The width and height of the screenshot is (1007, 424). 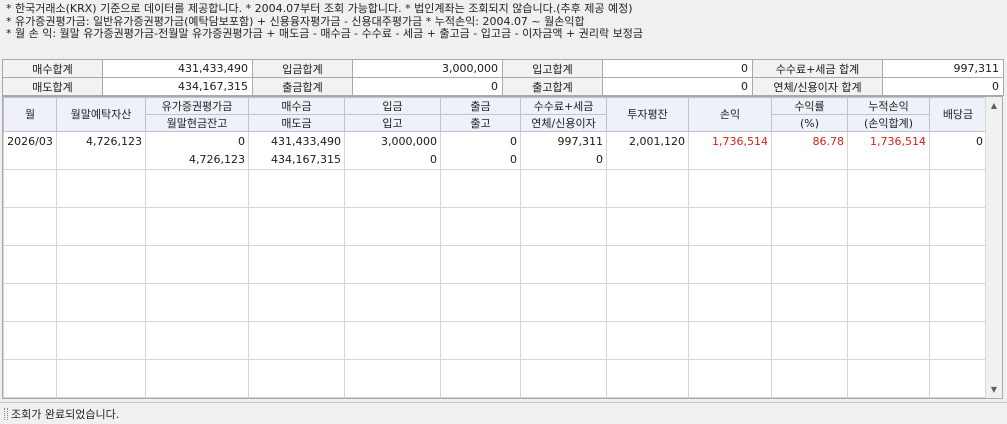 What do you see at coordinates (809, 141) in the screenshot?
I see `cell-return-pct: 86.78` at bounding box center [809, 141].